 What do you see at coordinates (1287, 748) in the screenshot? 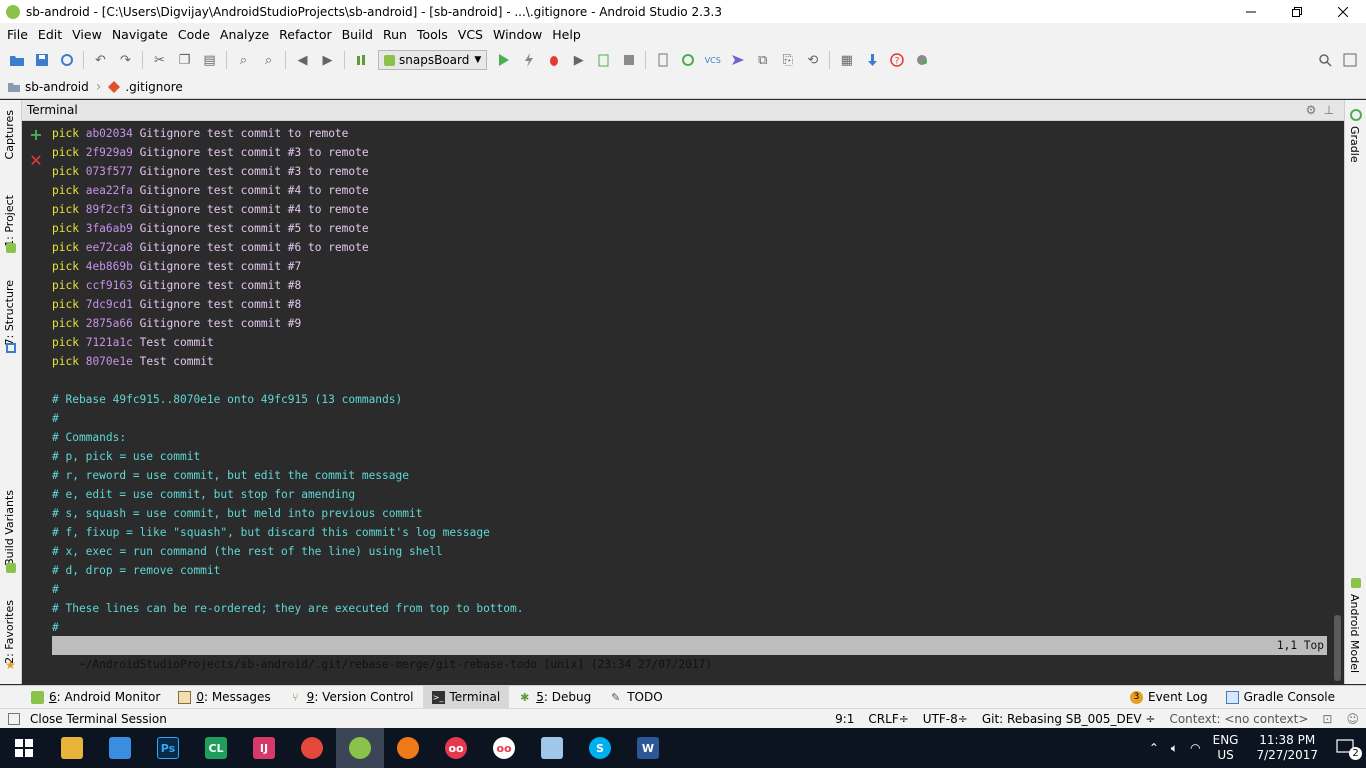
I see `clock: 11:38 PM 7/27/2017` at bounding box center [1287, 748].